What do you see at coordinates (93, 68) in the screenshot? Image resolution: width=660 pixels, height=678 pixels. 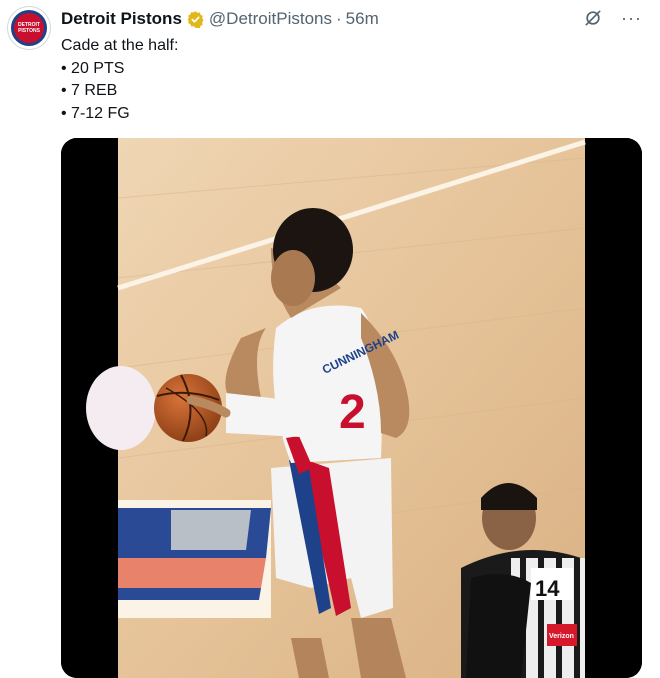 I see `tweet-line: • 20 PTS` at bounding box center [93, 68].